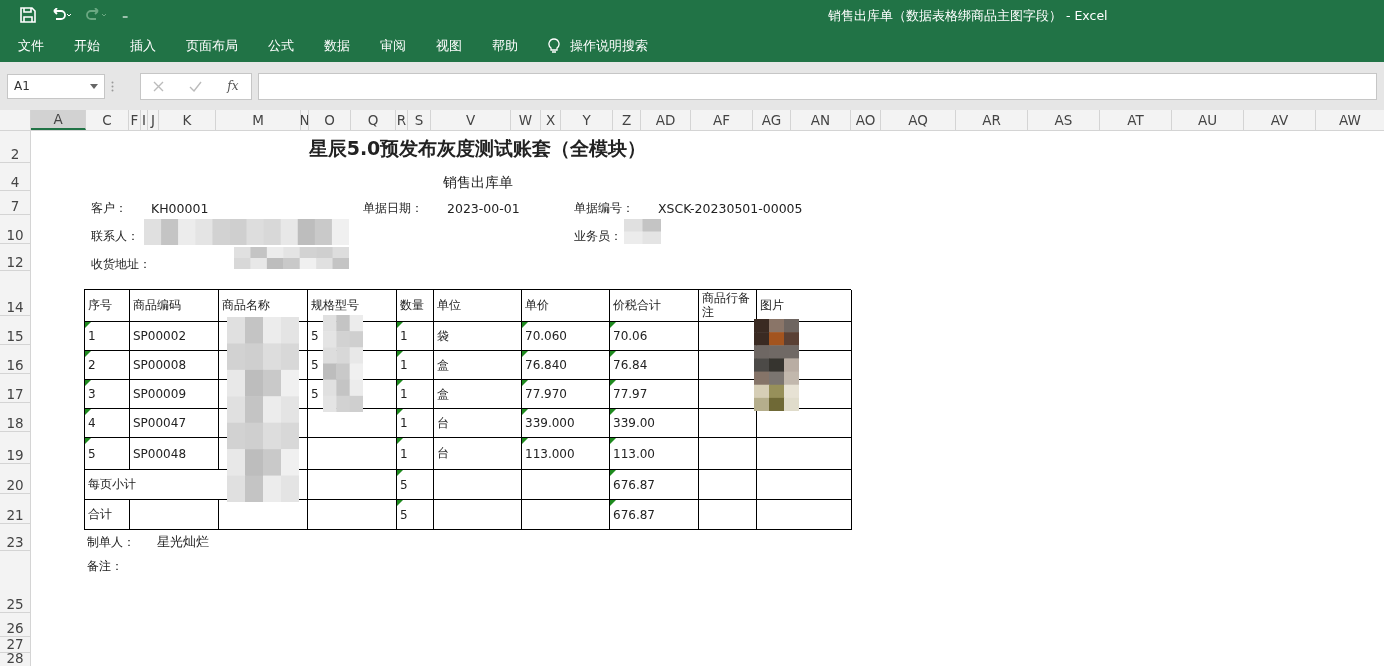 This screenshot has width=1384, height=666. What do you see at coordinates (15, 509) in the screenshot?
I see `row-header: 21` at bounding box center [15, 509].